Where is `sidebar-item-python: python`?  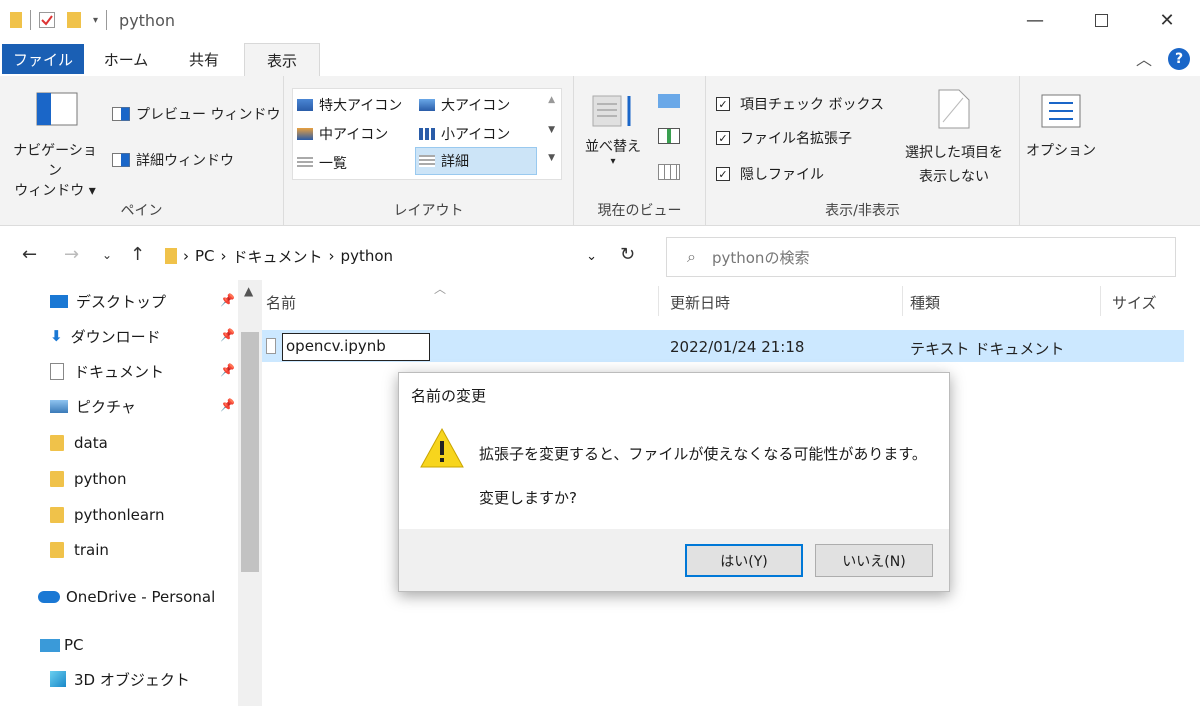 sidebar-item-python: python is located at coordinates (88, 479).